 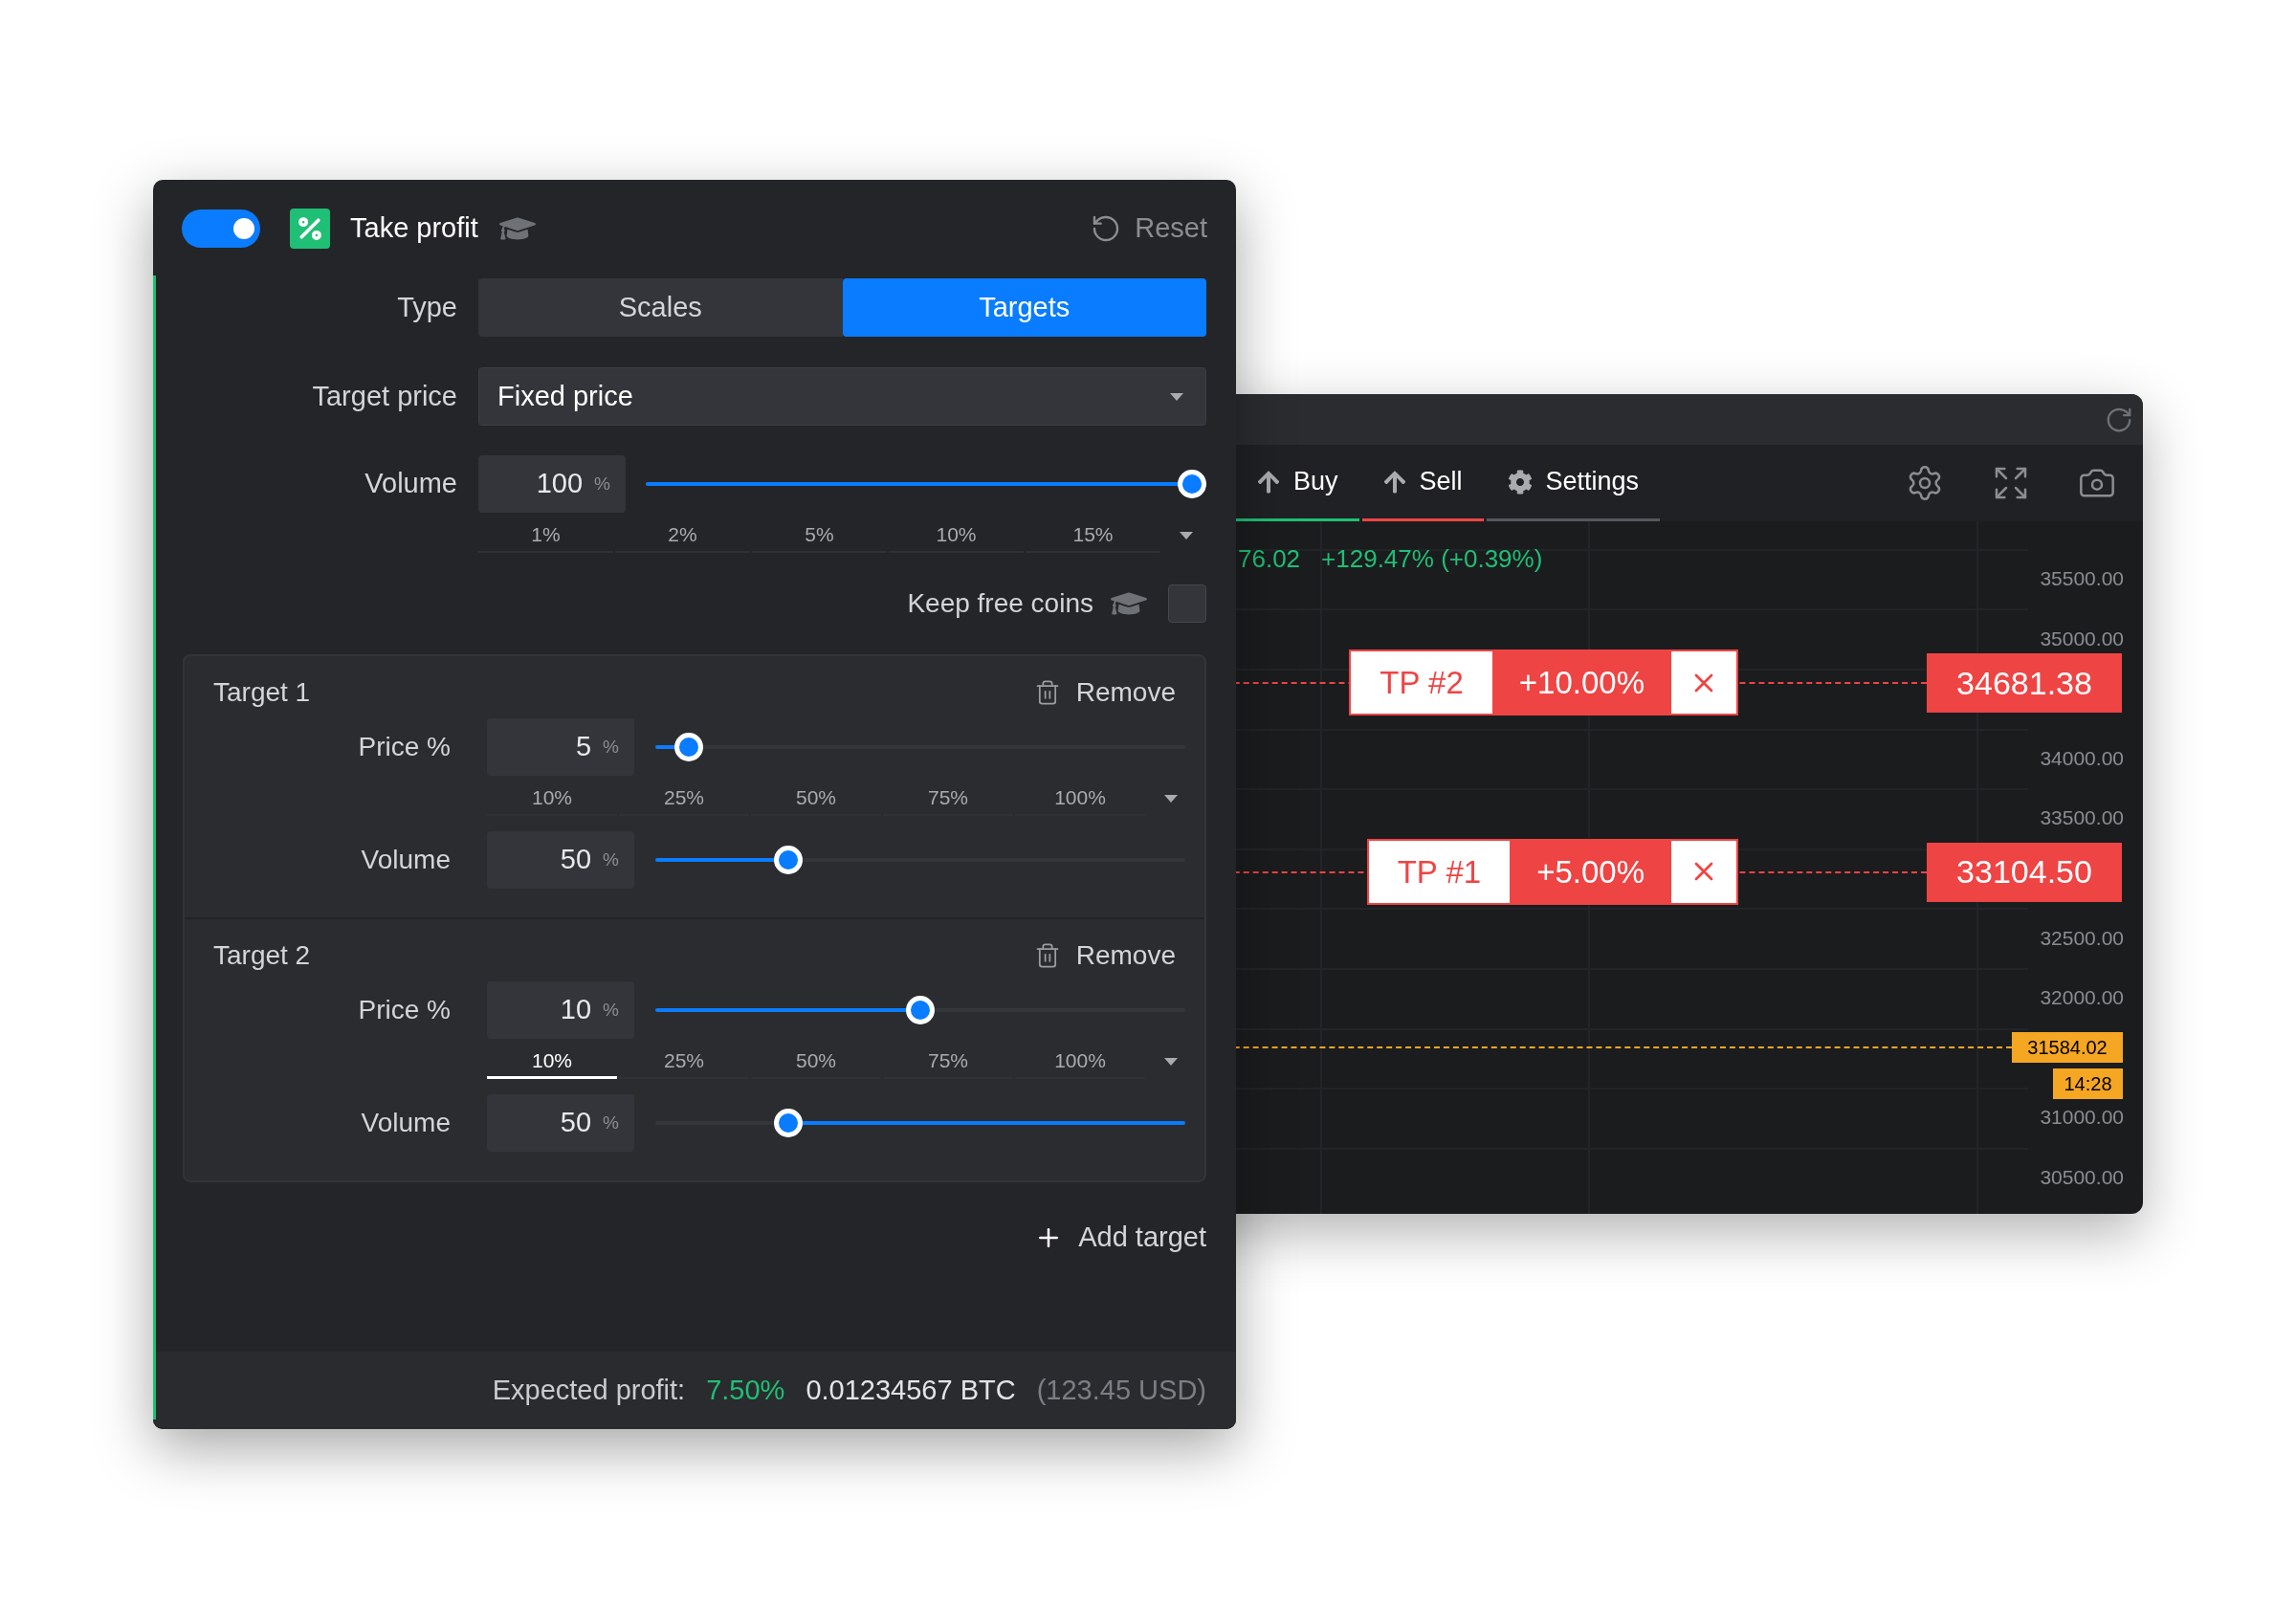 What do you see at coordinates (1422, 683) in the screenshot?
I see `tag-label: TP #2` at bounding box center [1422, 683].